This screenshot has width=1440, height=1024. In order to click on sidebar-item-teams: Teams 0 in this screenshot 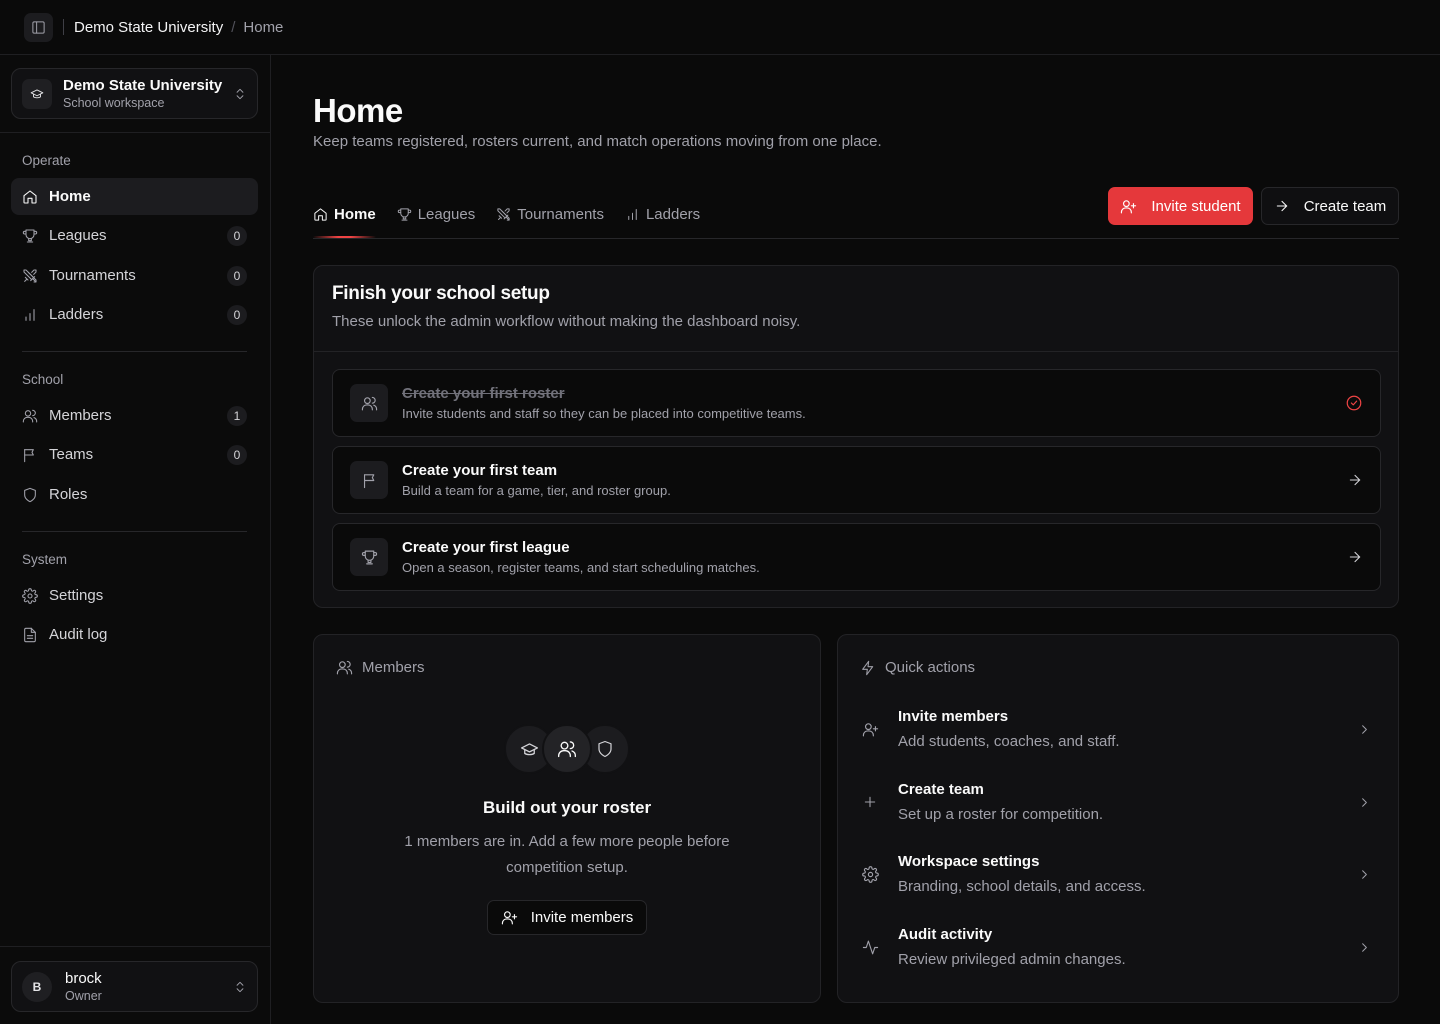, I will do `click(134, 454)`.